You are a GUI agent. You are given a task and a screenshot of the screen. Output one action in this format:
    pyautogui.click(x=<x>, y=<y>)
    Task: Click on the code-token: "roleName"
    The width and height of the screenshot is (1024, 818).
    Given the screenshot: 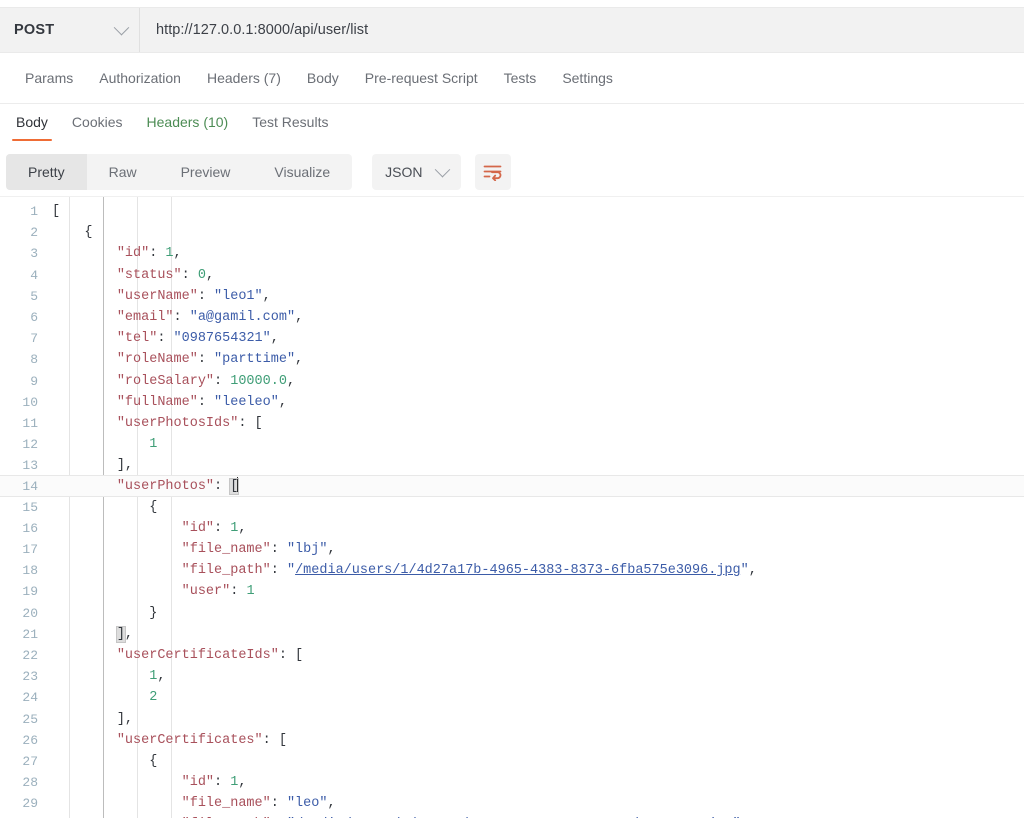 What is the action you would take?
    pyautogui.click(x=157, y=360)
    